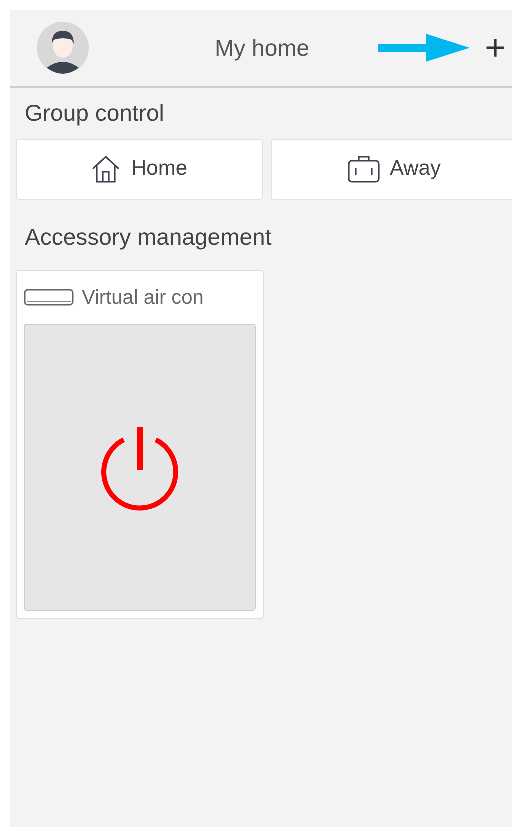 This screenshot has width=512, height=827. What do you see at coordinates (140, 467) in the screenshot?
I see `power-icon` at bounding box center [140, 467].